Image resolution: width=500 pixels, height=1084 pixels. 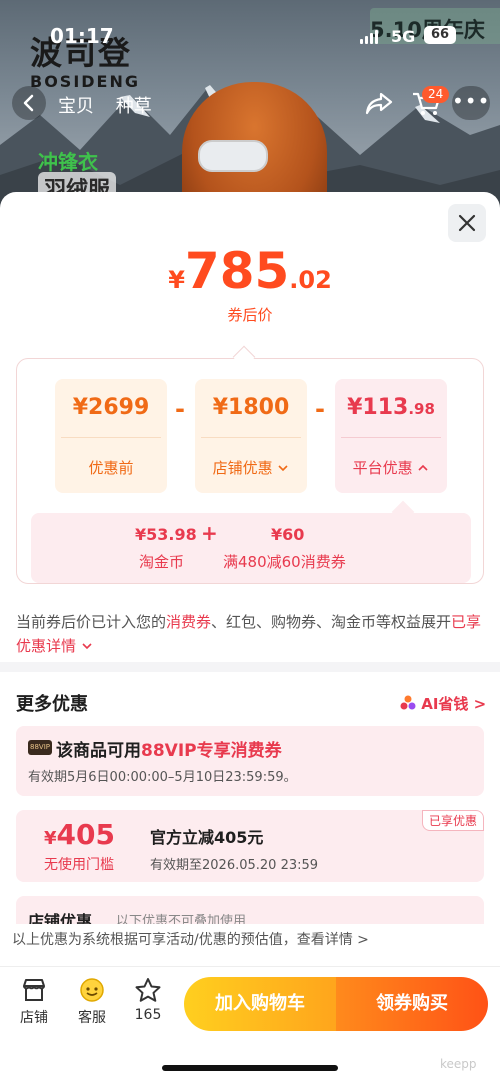 I want to click on ai-sparkle-icon, so click(x=408, y=702).